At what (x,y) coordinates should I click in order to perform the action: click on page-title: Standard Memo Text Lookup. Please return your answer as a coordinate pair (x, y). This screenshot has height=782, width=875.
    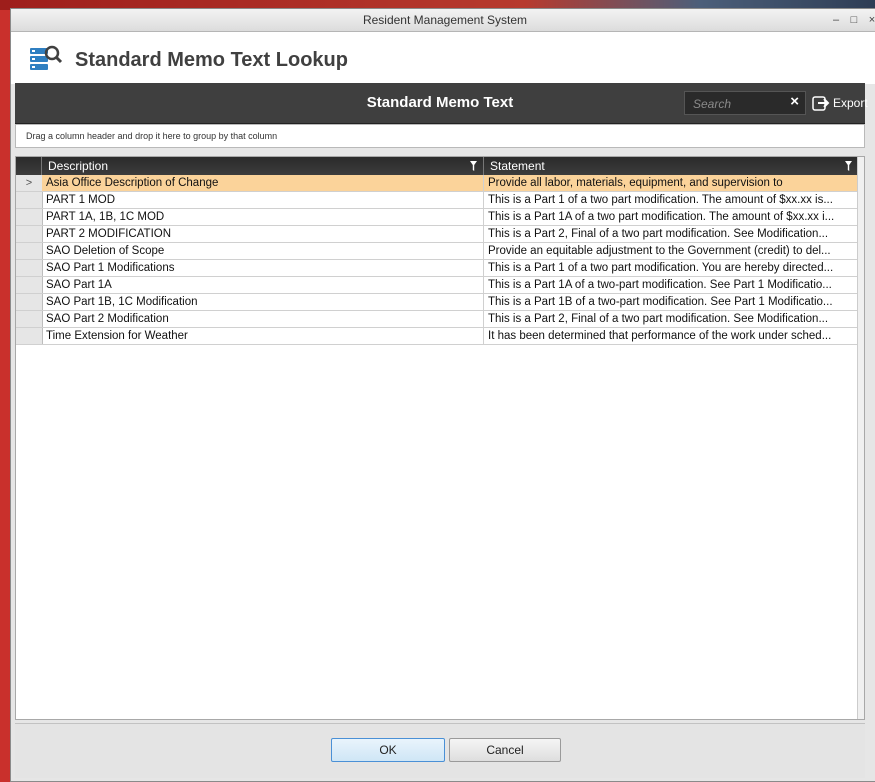
    Looking at the image, I should click on (211, 60).